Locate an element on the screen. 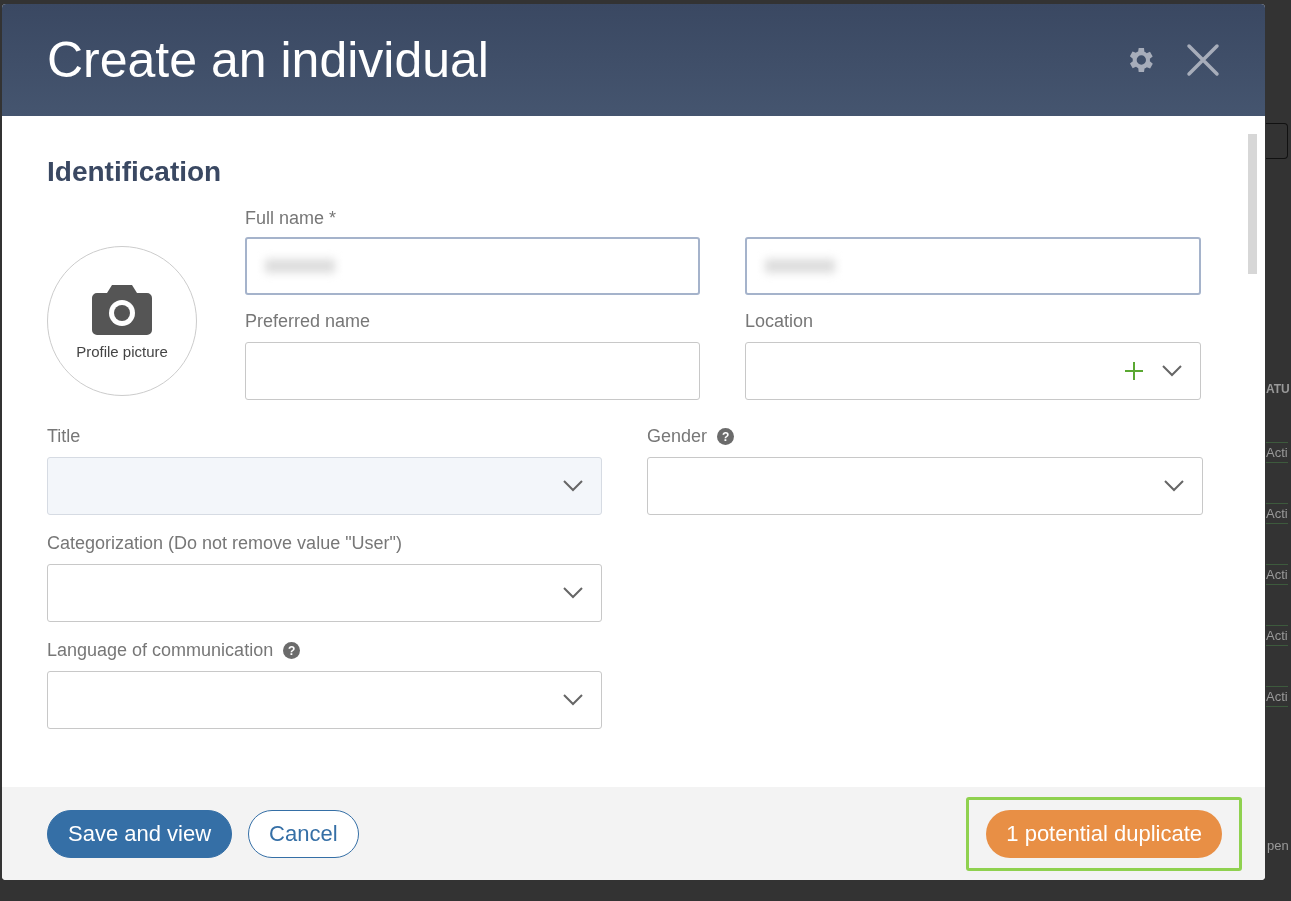  section-title: Identification is located at coordinates (135, 172).